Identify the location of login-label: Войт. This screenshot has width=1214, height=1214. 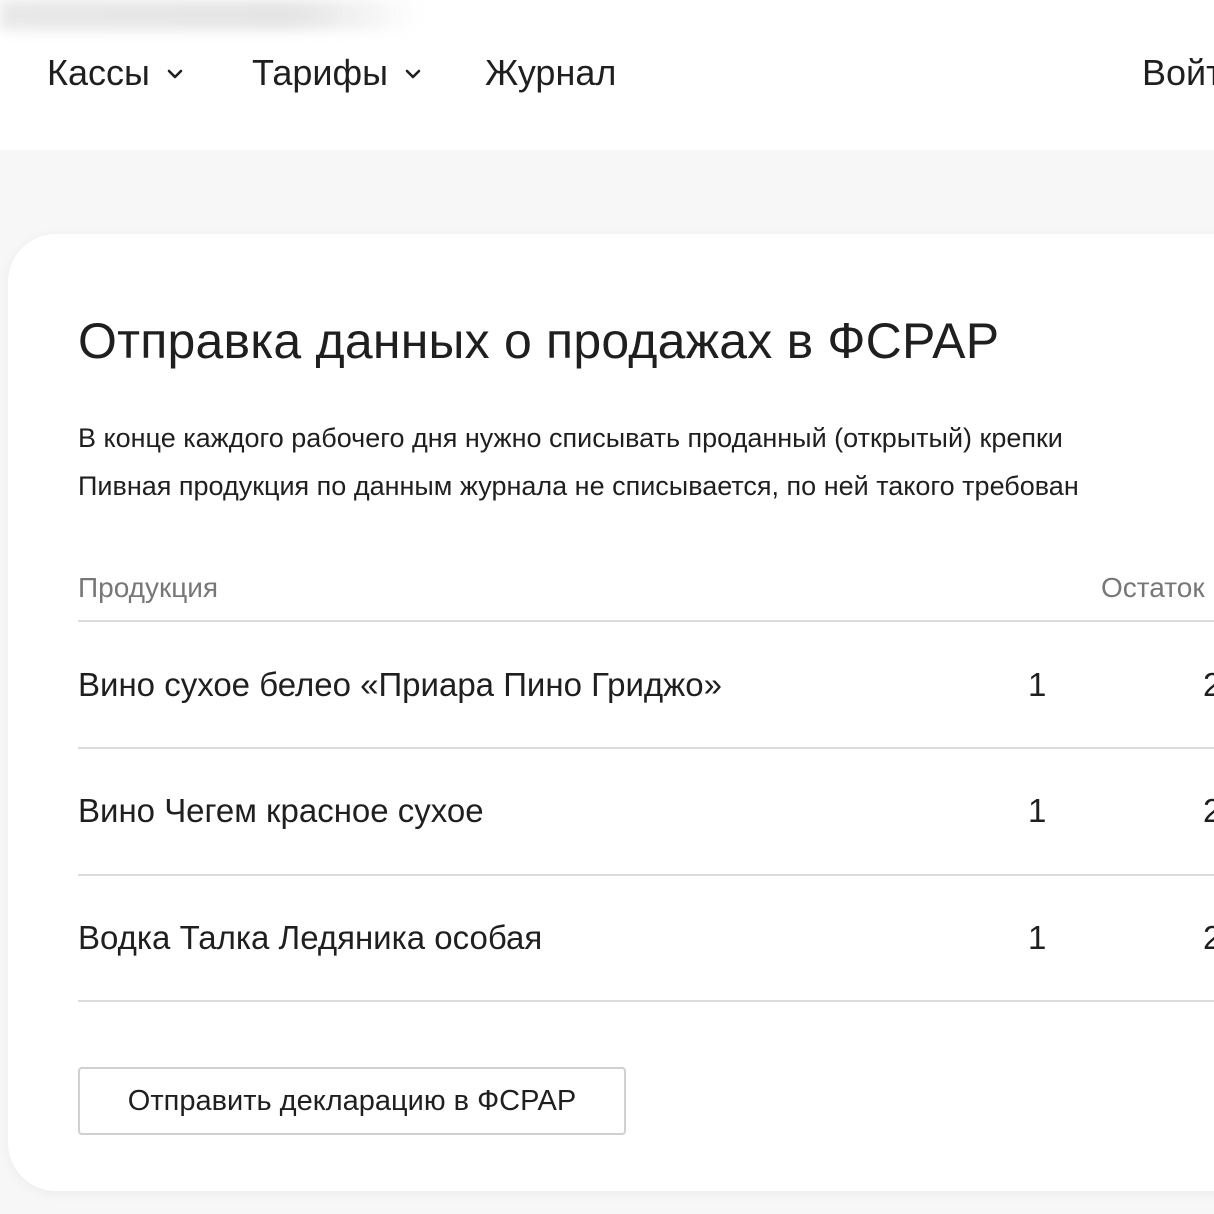
(1178, 72).